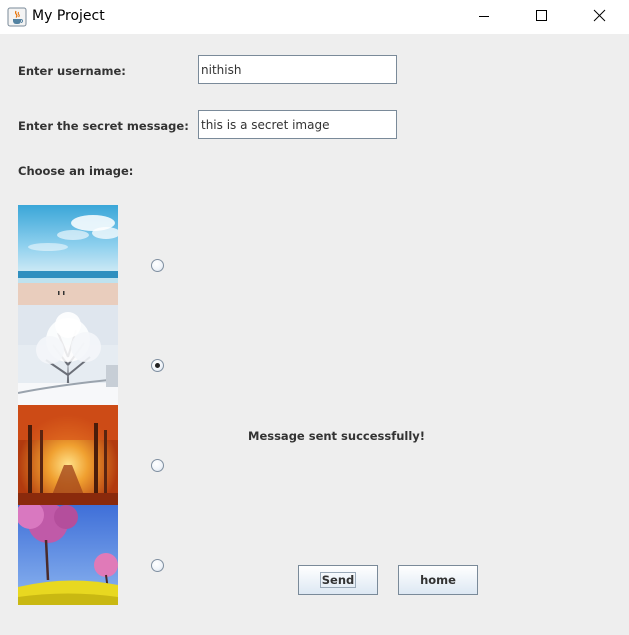 Image resolution: width=629 pixels, height=635 pixels. Describe the element at coordinates (17, 17) in the screenshot. I see `java-app-icon` at that location.